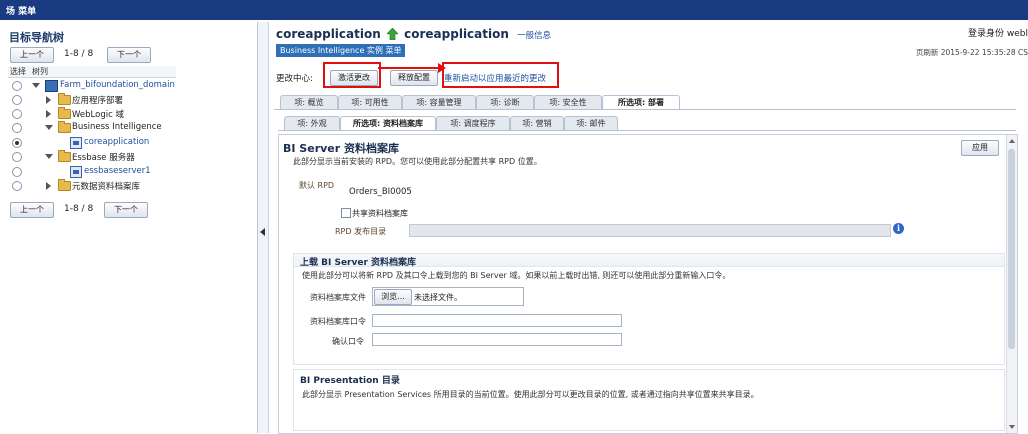  I want to click on tab-scheduler: 项: 调度程序, so click(473, 123).